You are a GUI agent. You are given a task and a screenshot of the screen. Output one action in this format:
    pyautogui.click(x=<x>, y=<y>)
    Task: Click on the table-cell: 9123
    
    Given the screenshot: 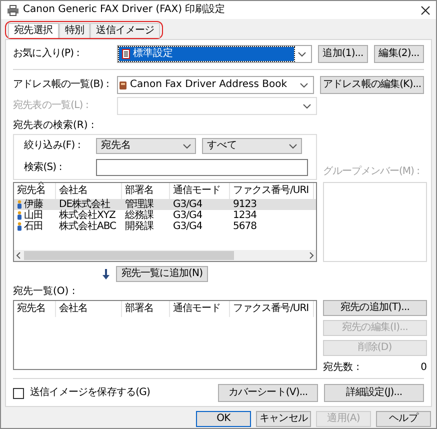 What is the action you would take?
    pyautogui.click(x=244, y=204)
    